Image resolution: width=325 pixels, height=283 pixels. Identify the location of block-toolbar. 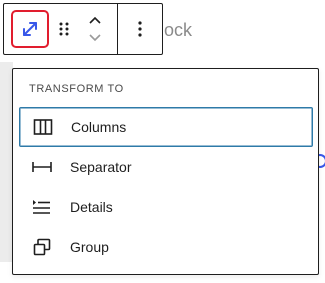
(83, 29).